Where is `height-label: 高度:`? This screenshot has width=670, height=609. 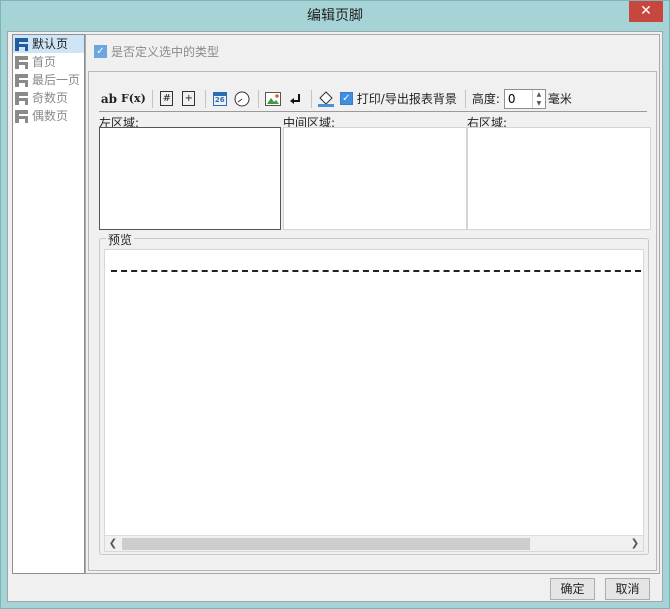 height-label: 高度: is located at coordinates (485, 99).